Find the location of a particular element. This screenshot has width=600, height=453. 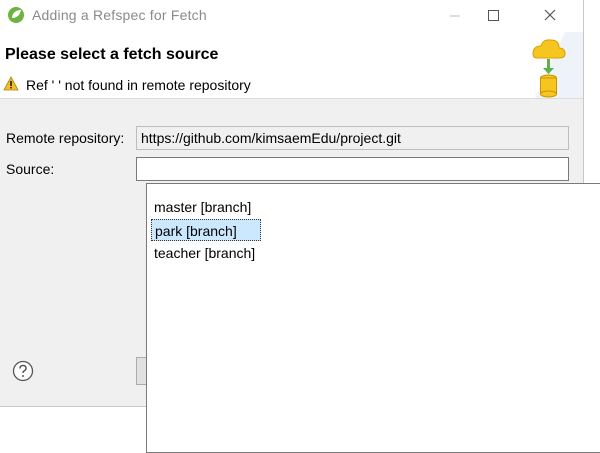

title-bar: Adding a Refspec for Fetch is located at coordinates (291, 16).